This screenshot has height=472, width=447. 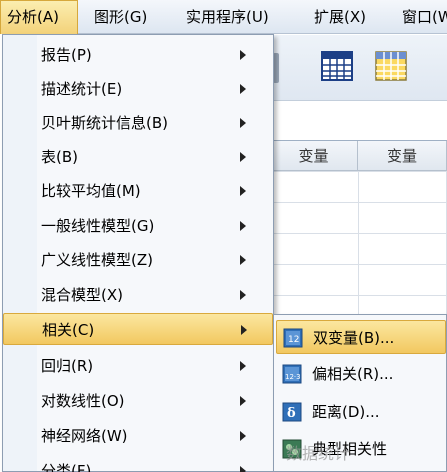 I want to click on menu-item-loglinear: 对数线性(O), so click(x=138, y=401).